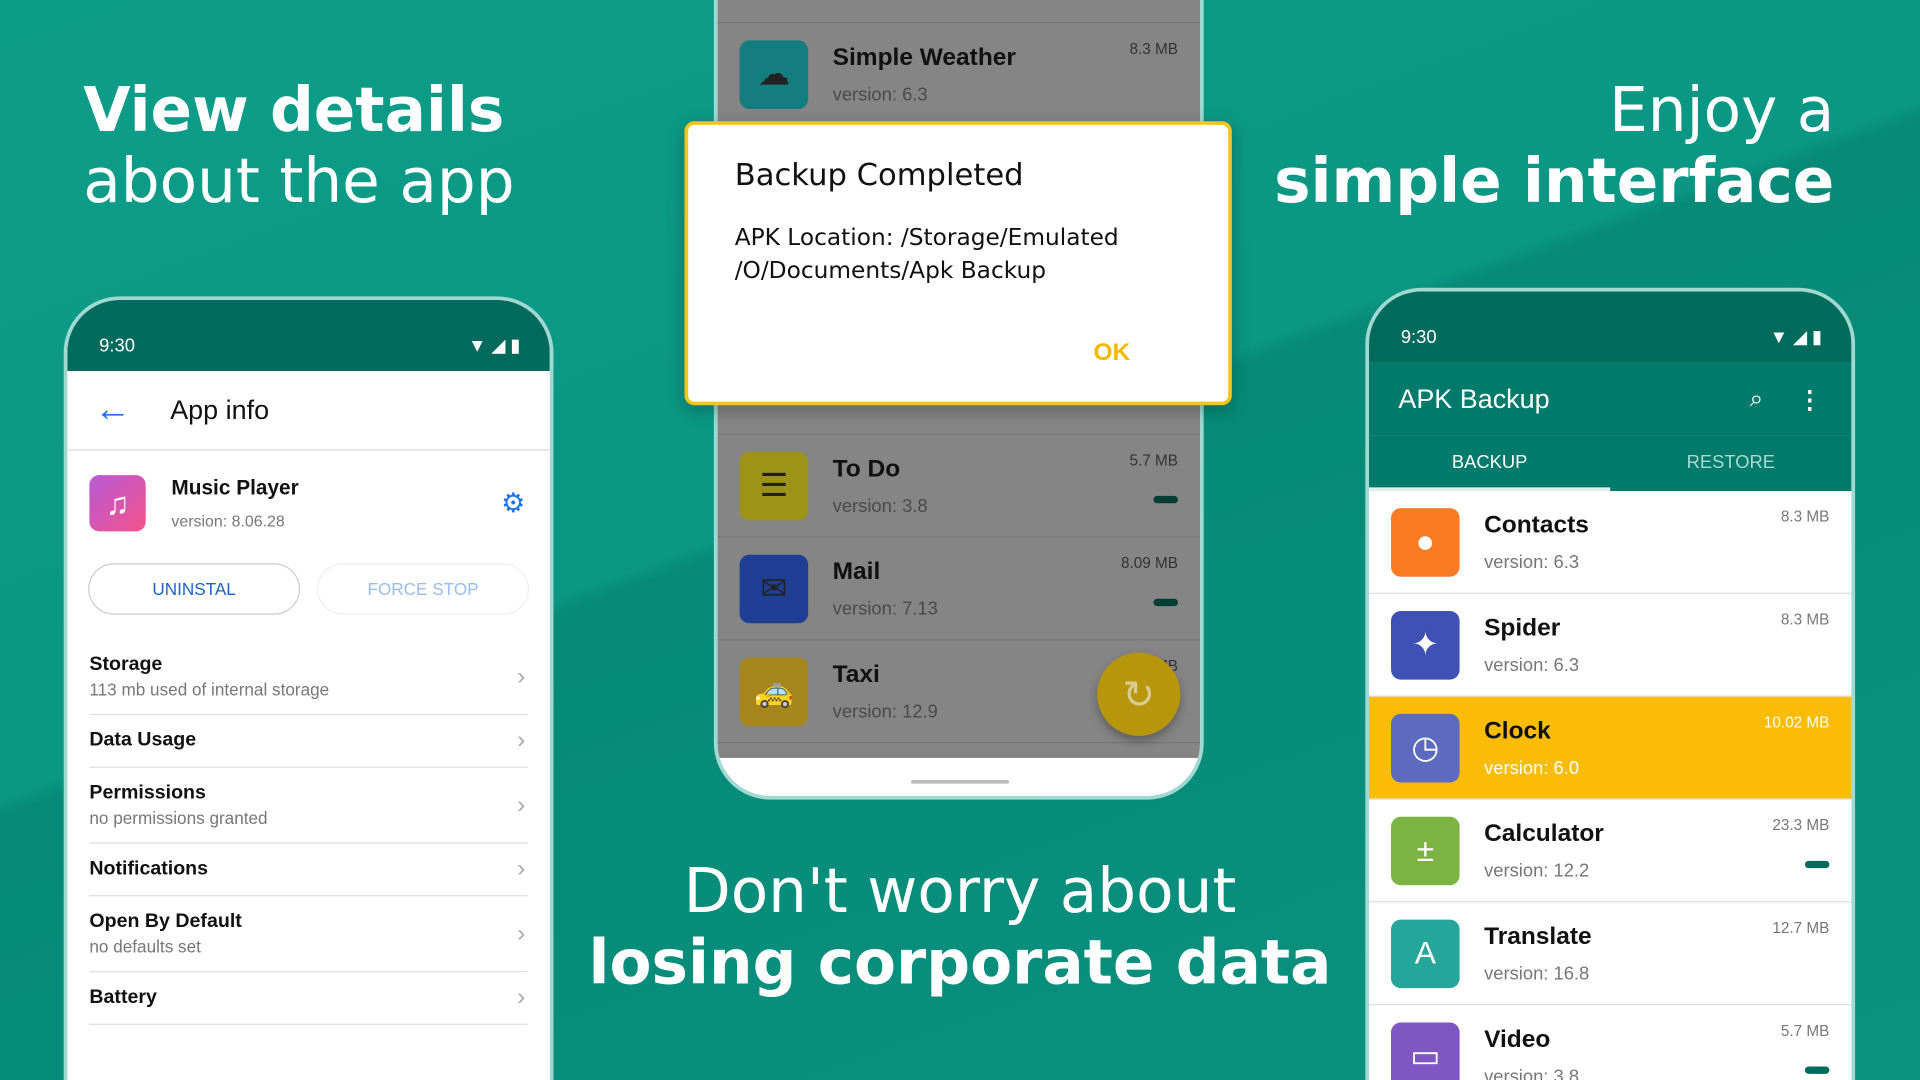 This screenshot has width=1920, height=1080. What do you see at coordinates (1139, 694) in the screenshot?
I see `refresh-fab-icon: ↻` at bounding box center [1139, 694].